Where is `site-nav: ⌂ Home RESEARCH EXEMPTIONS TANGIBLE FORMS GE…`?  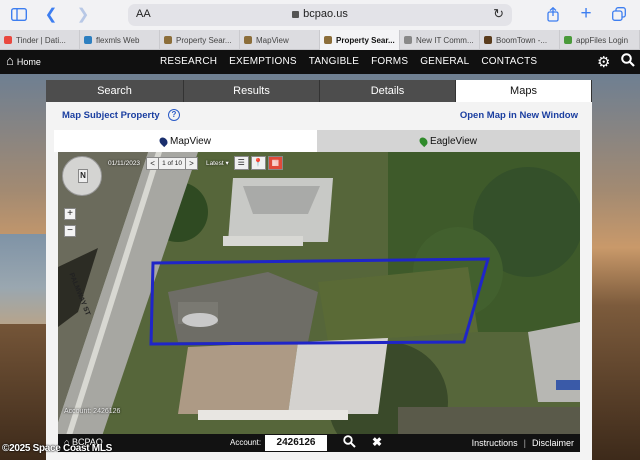 site-nav: ⌂ Home RESEARCH EXEMPTIONS TANGIBLE FORMS GE… is located at coordinates (320, 62).